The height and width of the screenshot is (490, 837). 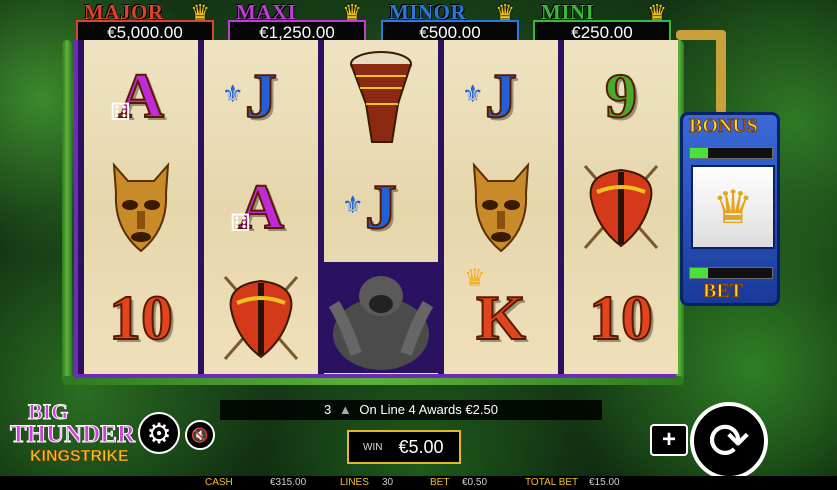 I want to click on reel-5: 9 10, so click(x=621, y=207).